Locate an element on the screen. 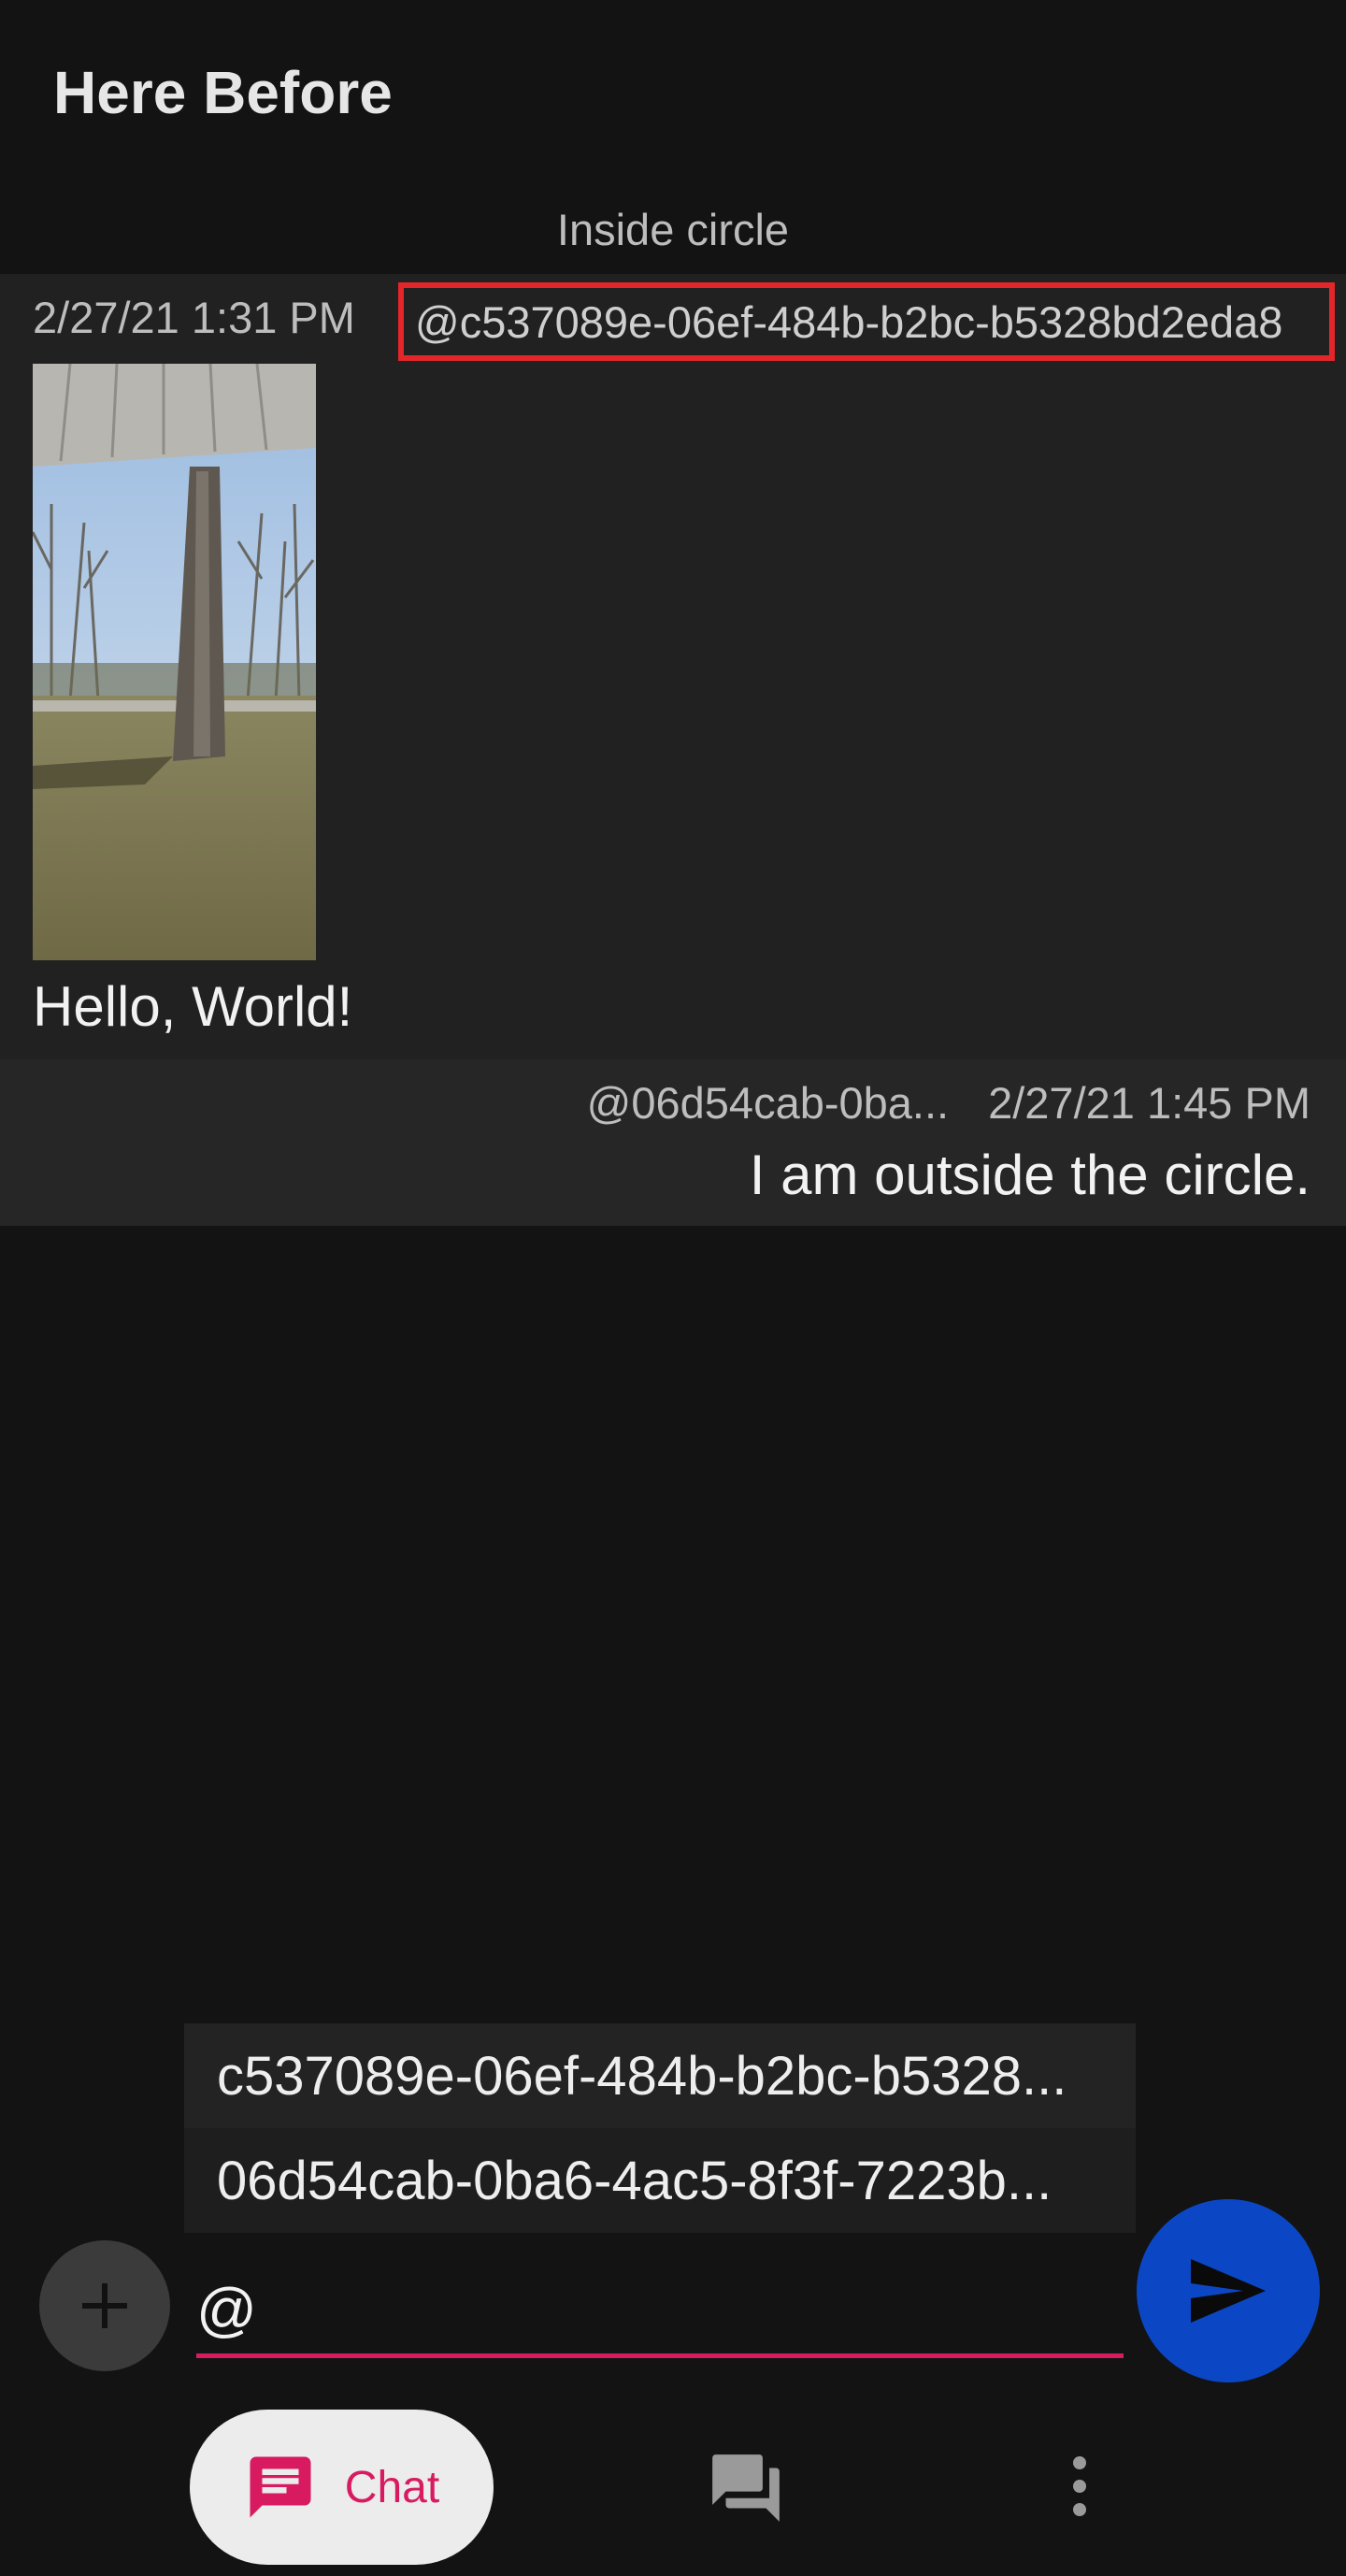  message-text: I am outside the circle. is located at coordinates (1029, 1175).